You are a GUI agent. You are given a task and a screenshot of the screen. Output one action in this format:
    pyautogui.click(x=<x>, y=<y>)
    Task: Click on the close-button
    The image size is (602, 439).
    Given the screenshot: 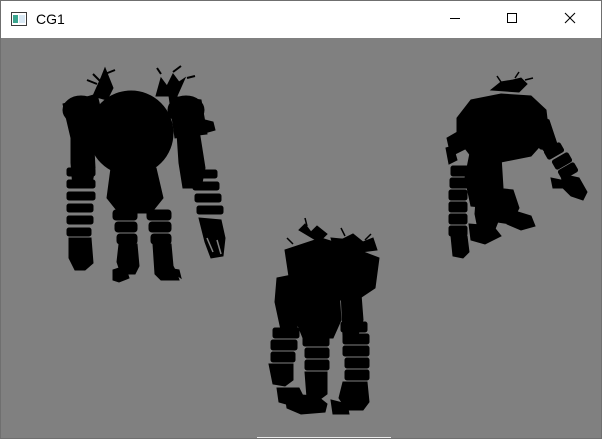 What is the action you would take?
    pyautogui.click(x=570, y=19)
    